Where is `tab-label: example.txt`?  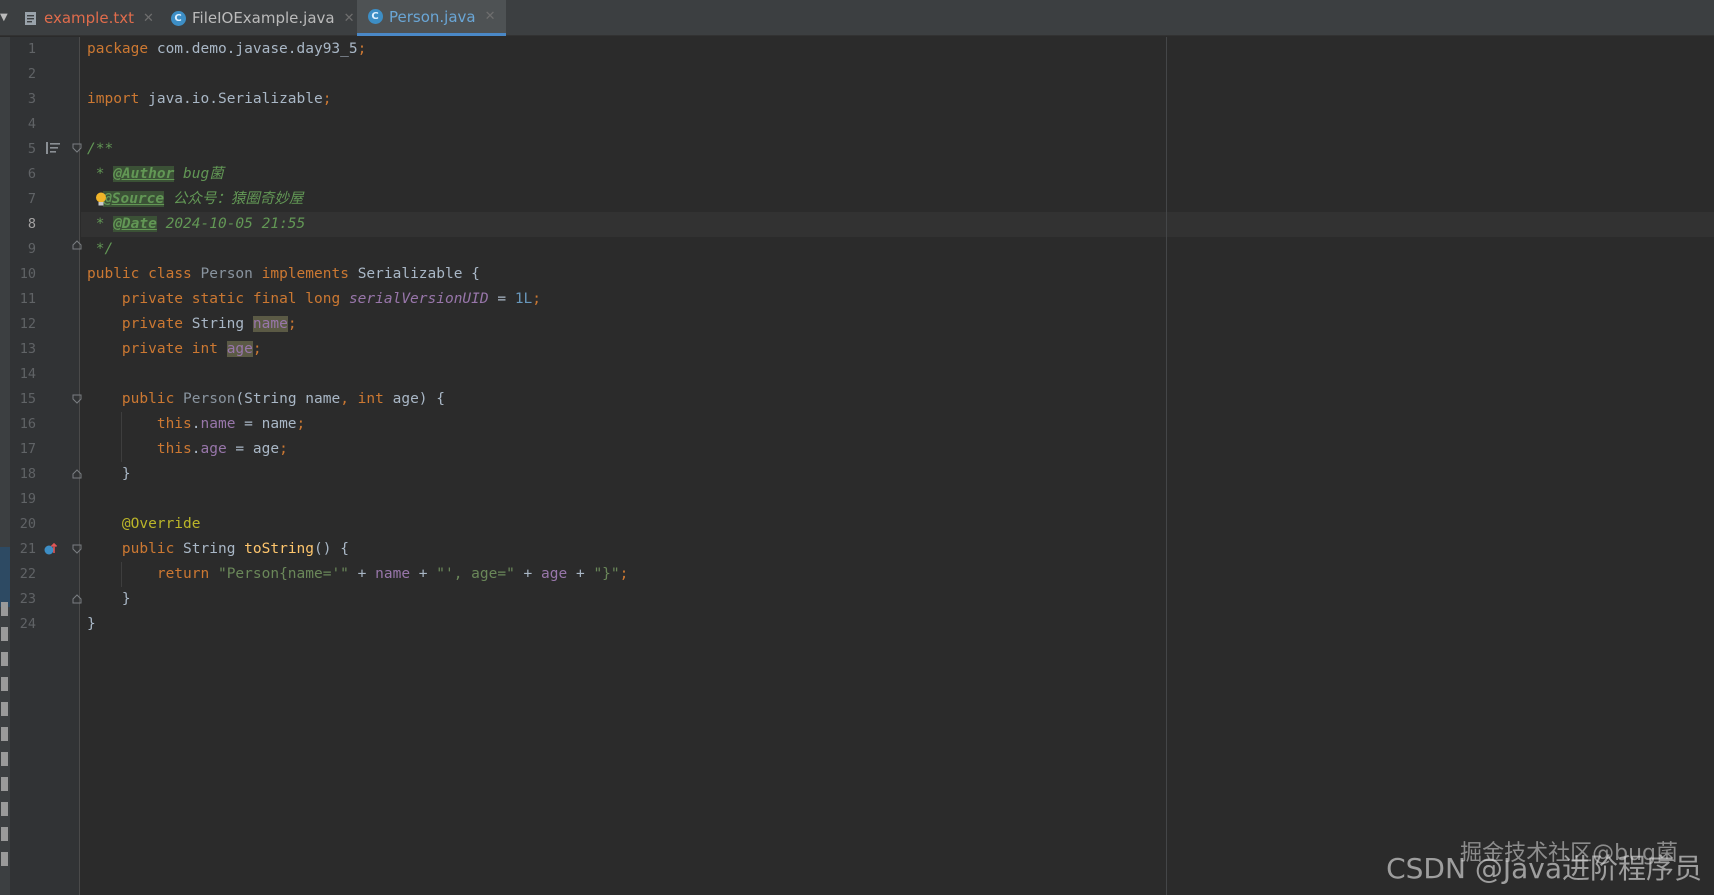
tab-label: example.txt is located at coordinates (89, 18).